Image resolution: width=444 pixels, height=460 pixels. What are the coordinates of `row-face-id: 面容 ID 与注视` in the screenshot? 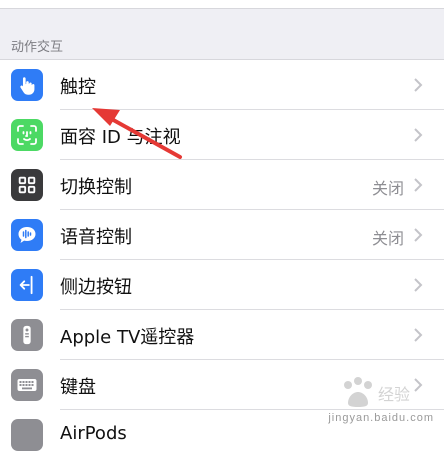 It's located at (222, 135).